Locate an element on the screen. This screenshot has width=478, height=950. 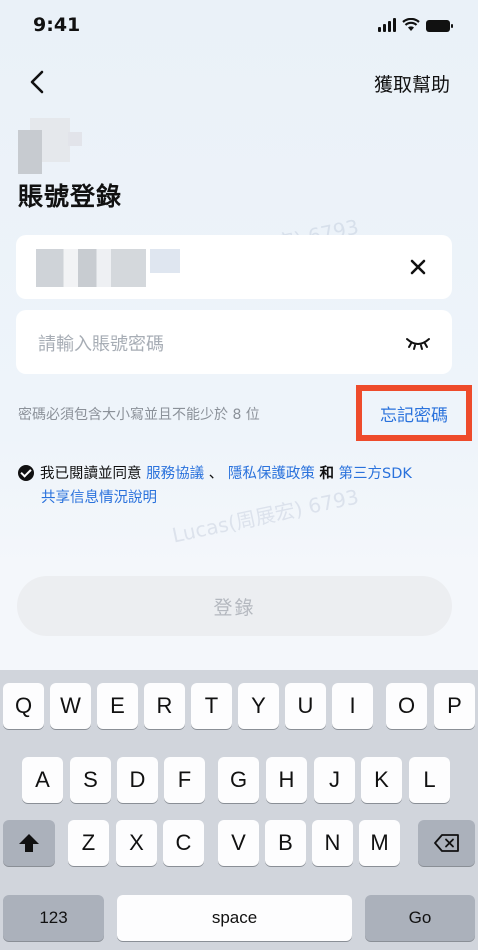
key-l: L is located at coordinates (429, 780).